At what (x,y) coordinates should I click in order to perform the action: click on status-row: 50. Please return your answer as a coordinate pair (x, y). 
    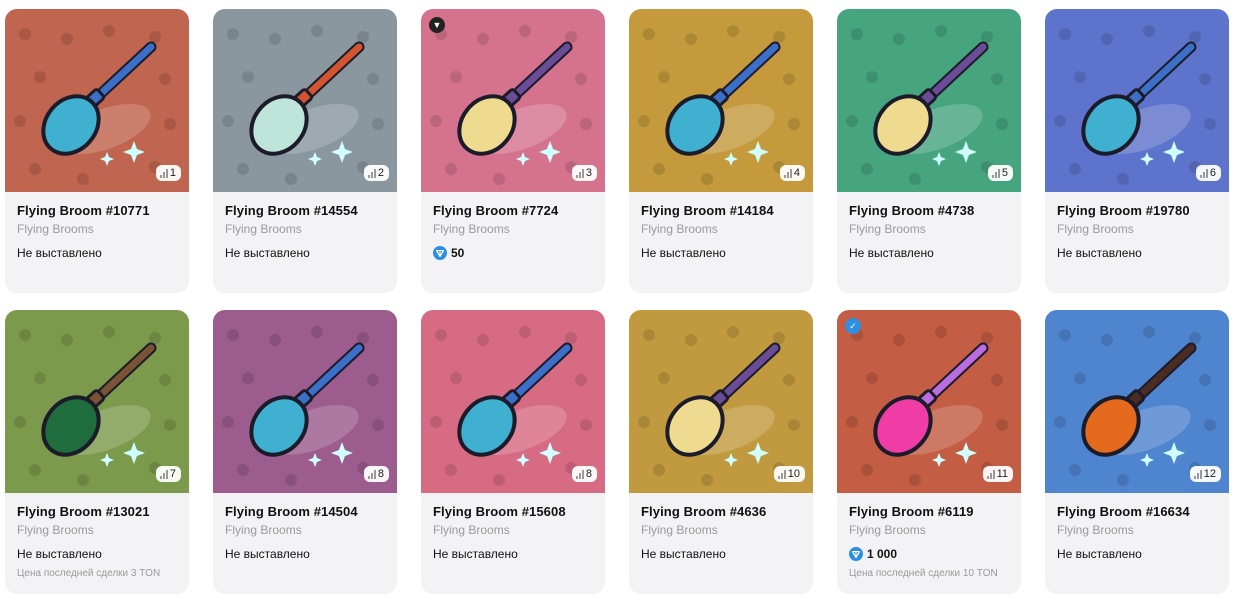
    Looking at the image, I should click on (513, 253).